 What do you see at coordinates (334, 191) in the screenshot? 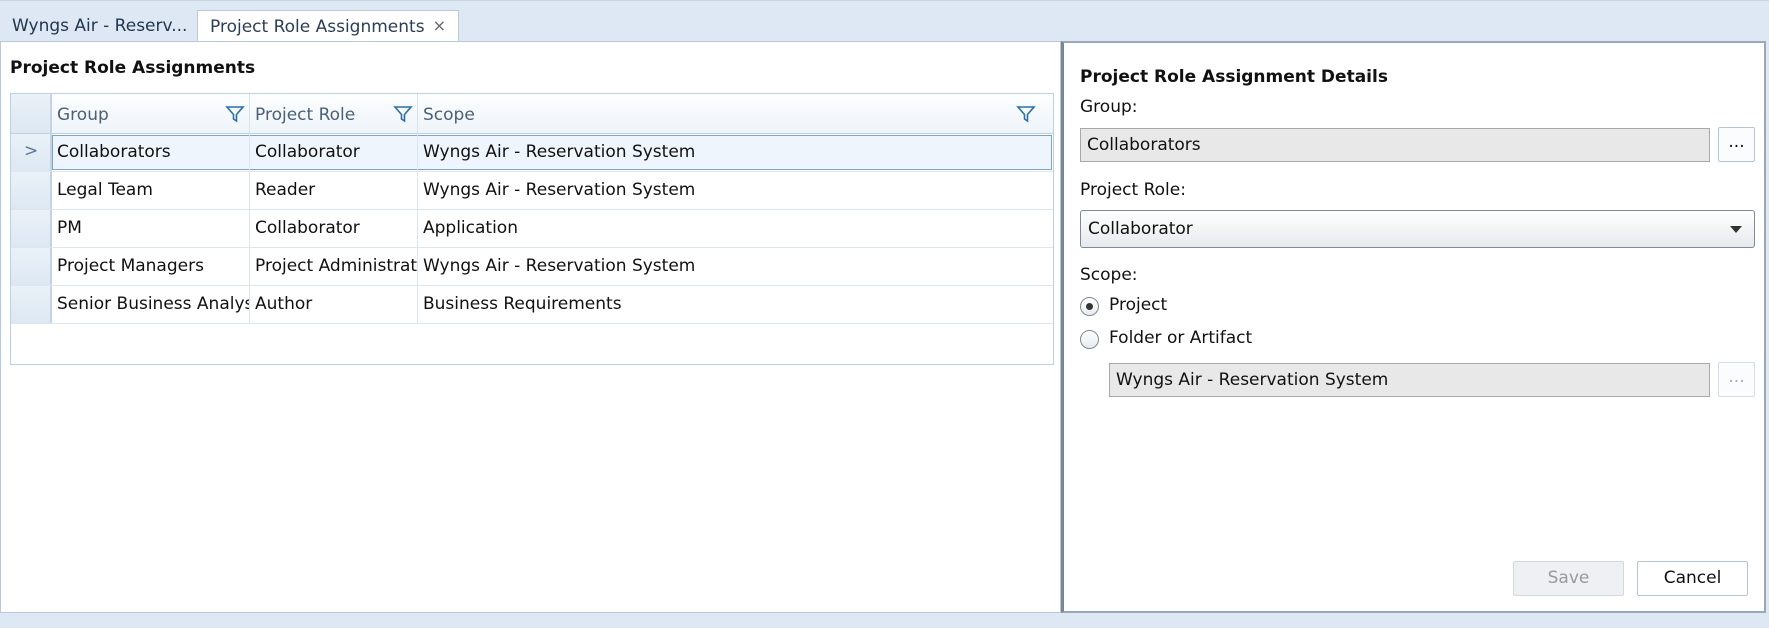
I see `cell-project-role: Reader` at bounding box center [334, 191].